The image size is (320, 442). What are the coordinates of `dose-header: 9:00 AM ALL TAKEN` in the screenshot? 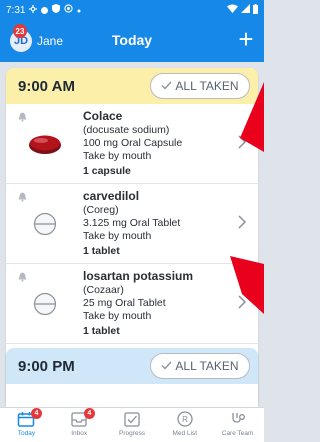 It's located at (132, 86).